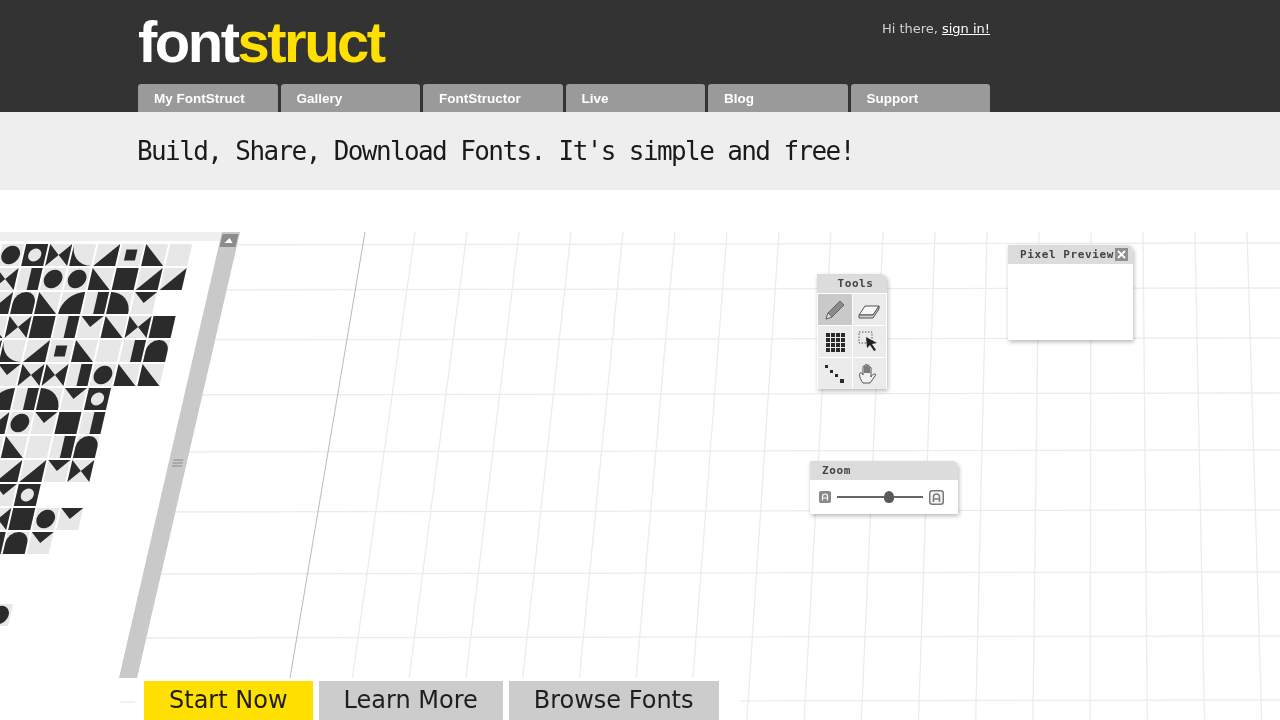 The image size is (1280, 720). What do you see at coordinates (177, 463) in the screenshot?
I see `grip-icon` at bounding box center [177, 463].